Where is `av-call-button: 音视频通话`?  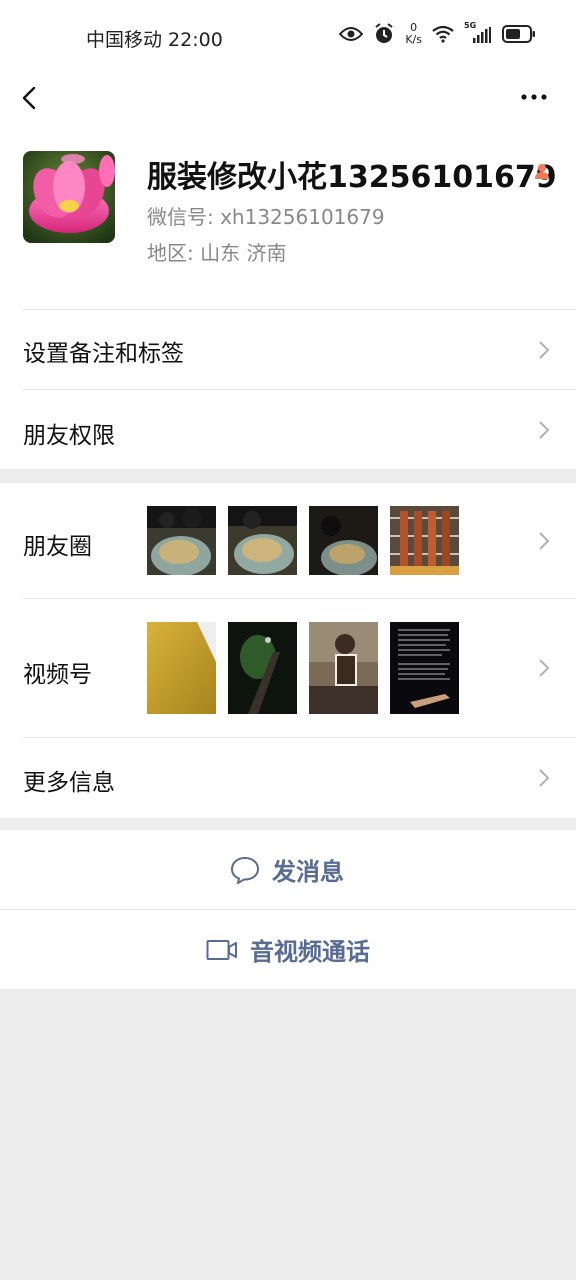 av-call-button: 音视频通话 is located at coordinates (288, 949).